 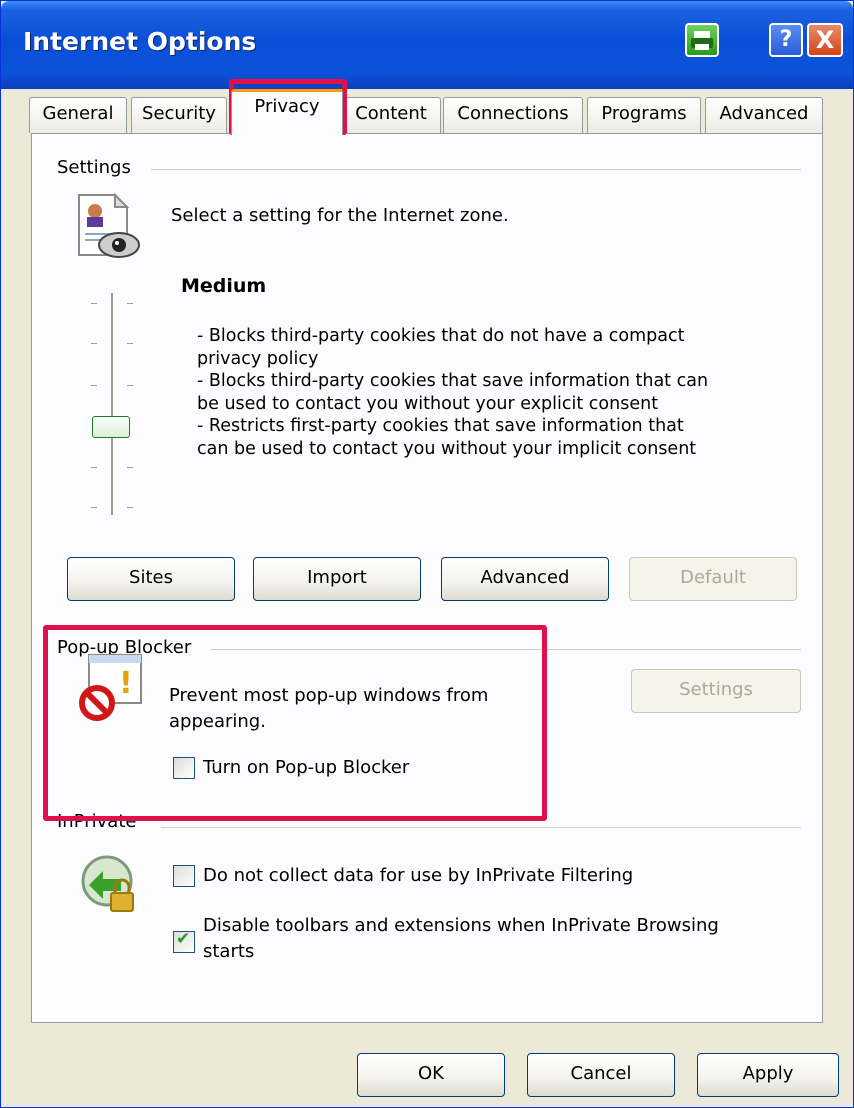 What do you see at coordinates (391, 115) in the screenshot?
I see `tab-content: Content` at bounding box center [391, 115].